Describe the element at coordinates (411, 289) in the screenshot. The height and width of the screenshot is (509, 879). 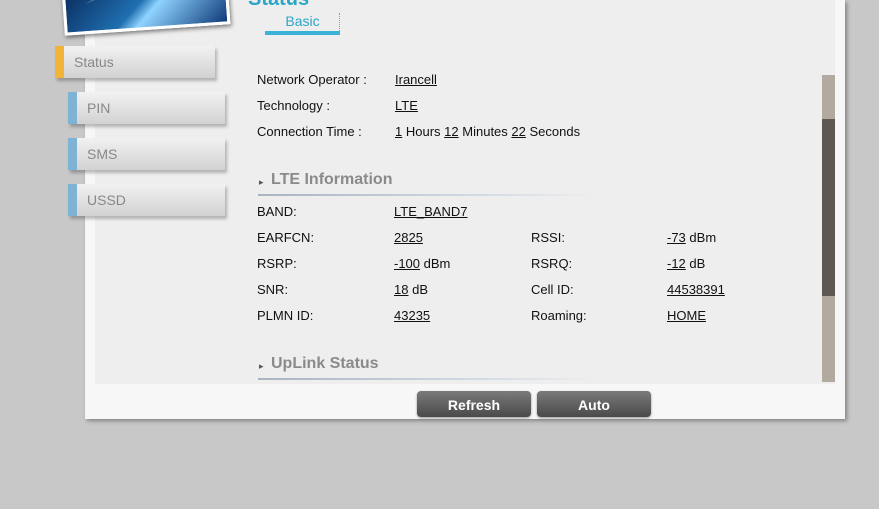
I see `snr-value: 18 dB` at that location.